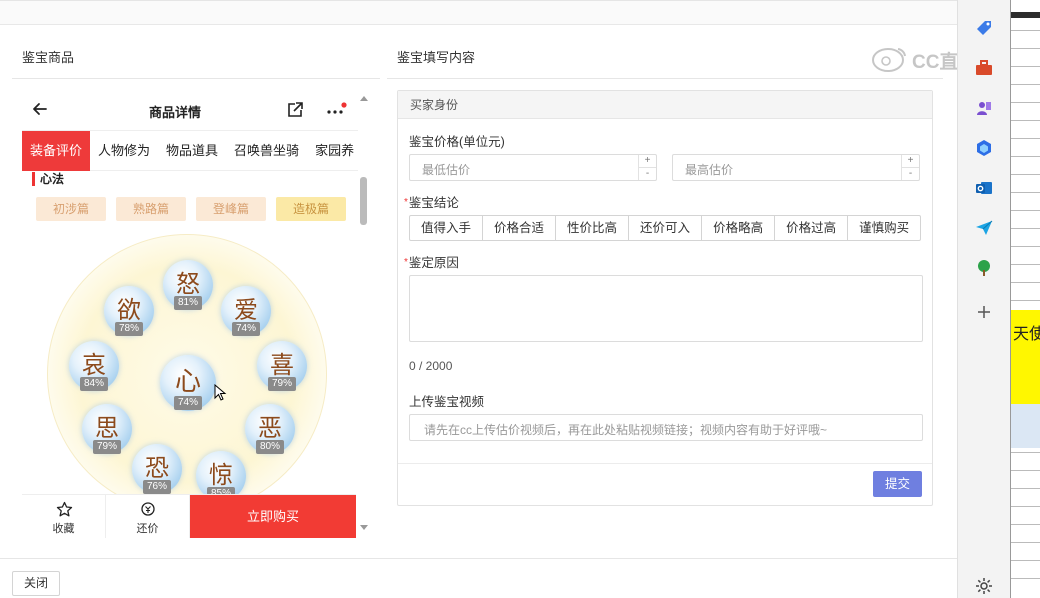  I want to click on orb: 爱 74%, so click(246, 311).